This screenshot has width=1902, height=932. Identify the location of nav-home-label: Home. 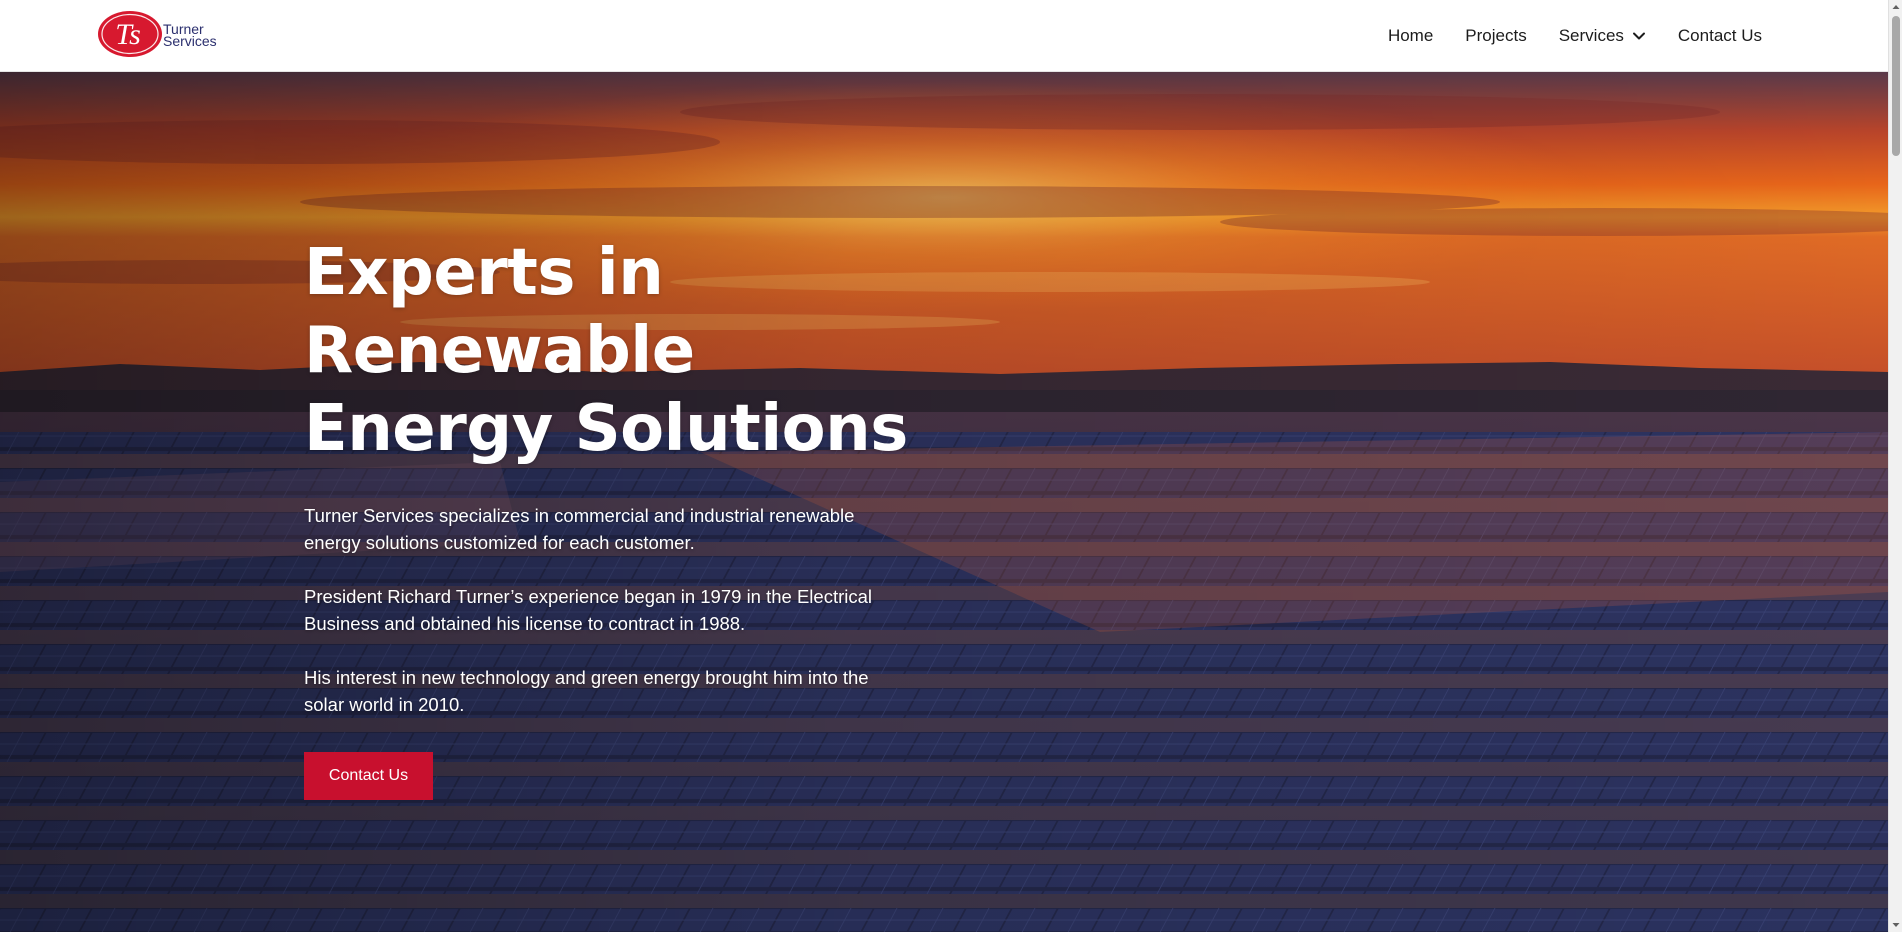
(1410, 35).